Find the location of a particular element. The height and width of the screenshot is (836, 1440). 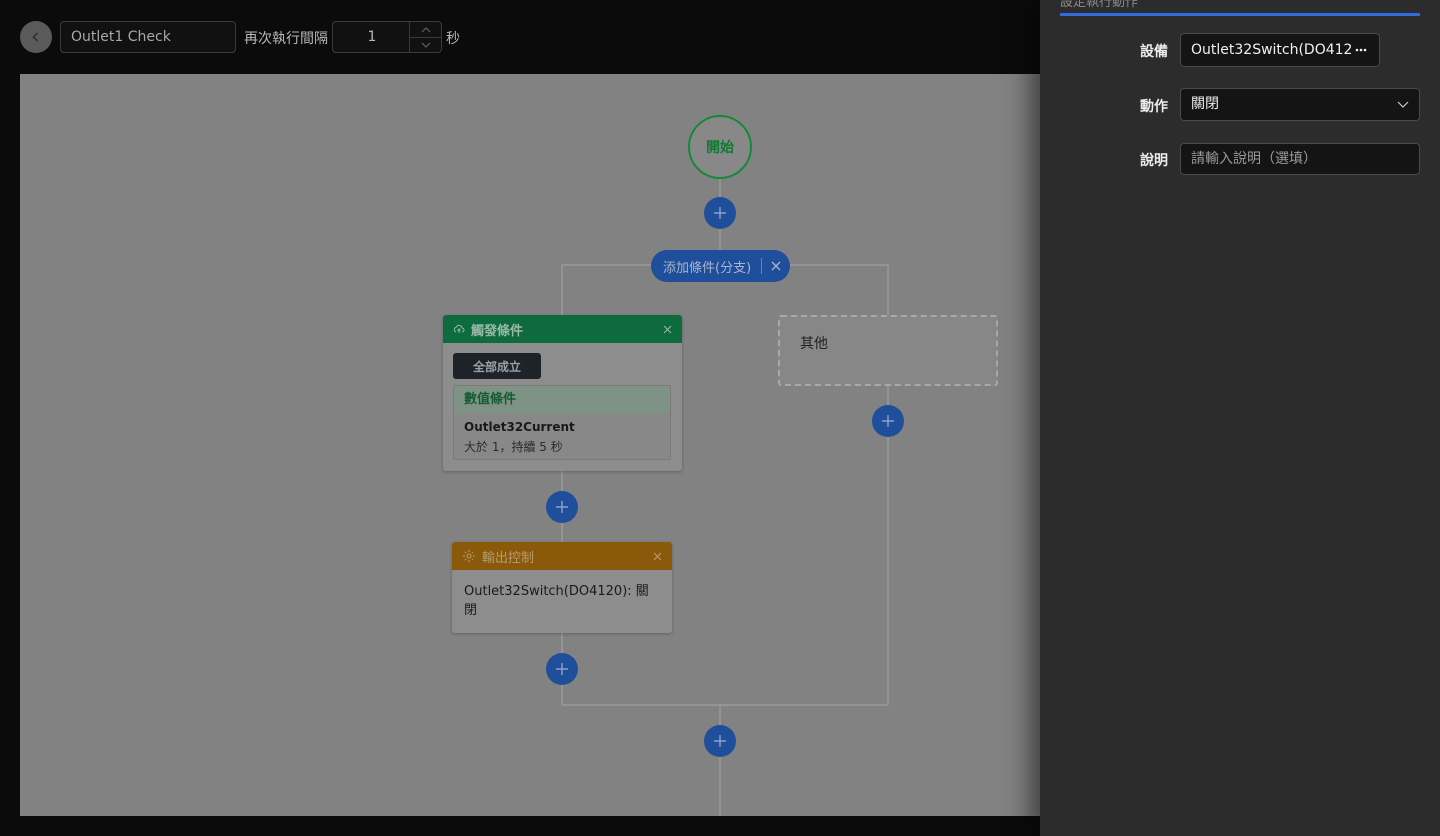

else-branch-box: 其他 is located at coordinates (888, 350).